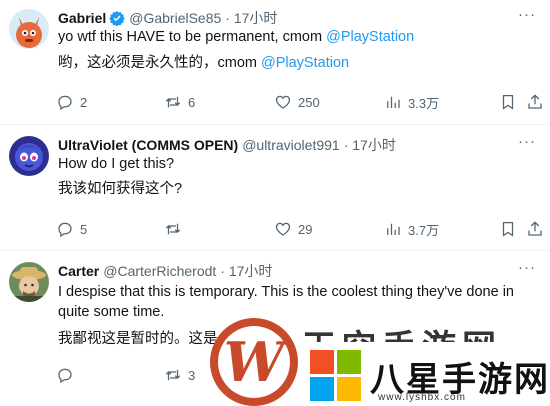 This screenshot has width=550, height=406. I want to click on display-name: Gabriel, so click(82, 18).